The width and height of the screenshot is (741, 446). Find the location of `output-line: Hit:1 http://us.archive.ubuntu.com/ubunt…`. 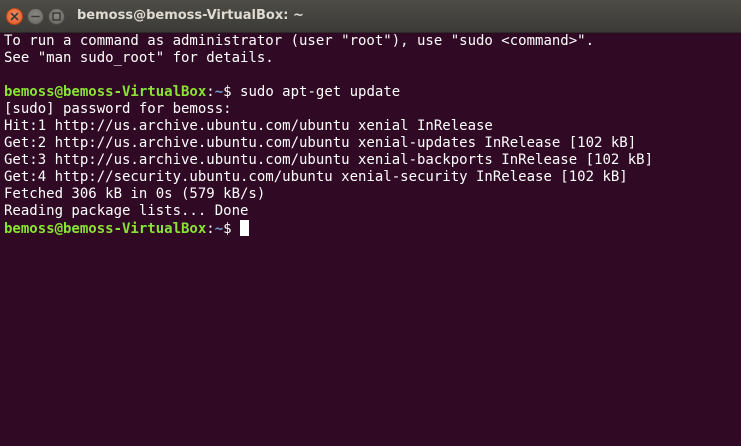

output-line: Hit:1 http://us.archive.ubuntu.com/ubunt… is located at coordinates (248, 126).